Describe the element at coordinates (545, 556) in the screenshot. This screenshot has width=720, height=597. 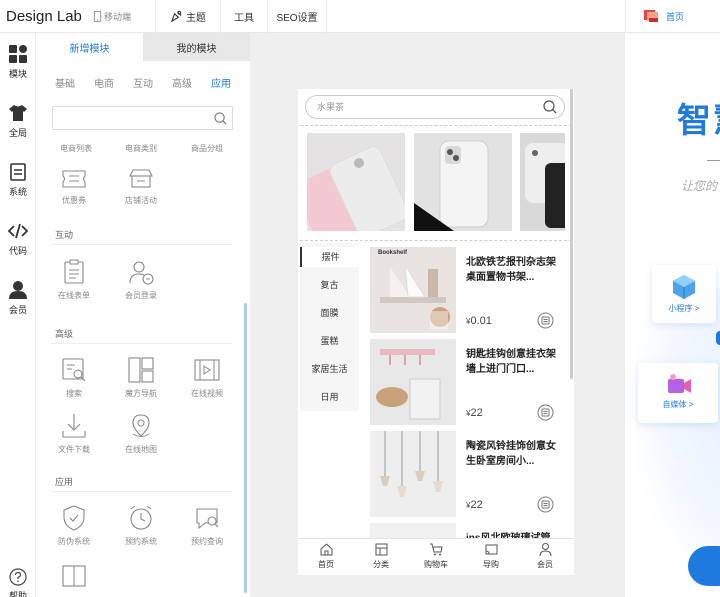
I see `tab-member: 会员` at that location.